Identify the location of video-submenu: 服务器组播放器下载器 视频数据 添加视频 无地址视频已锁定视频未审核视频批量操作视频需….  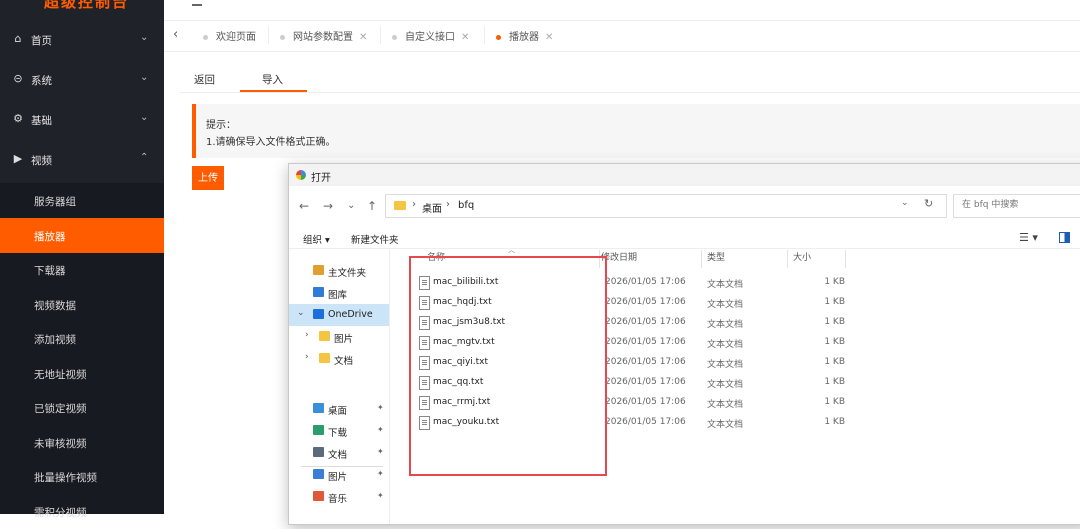
(82, 351).